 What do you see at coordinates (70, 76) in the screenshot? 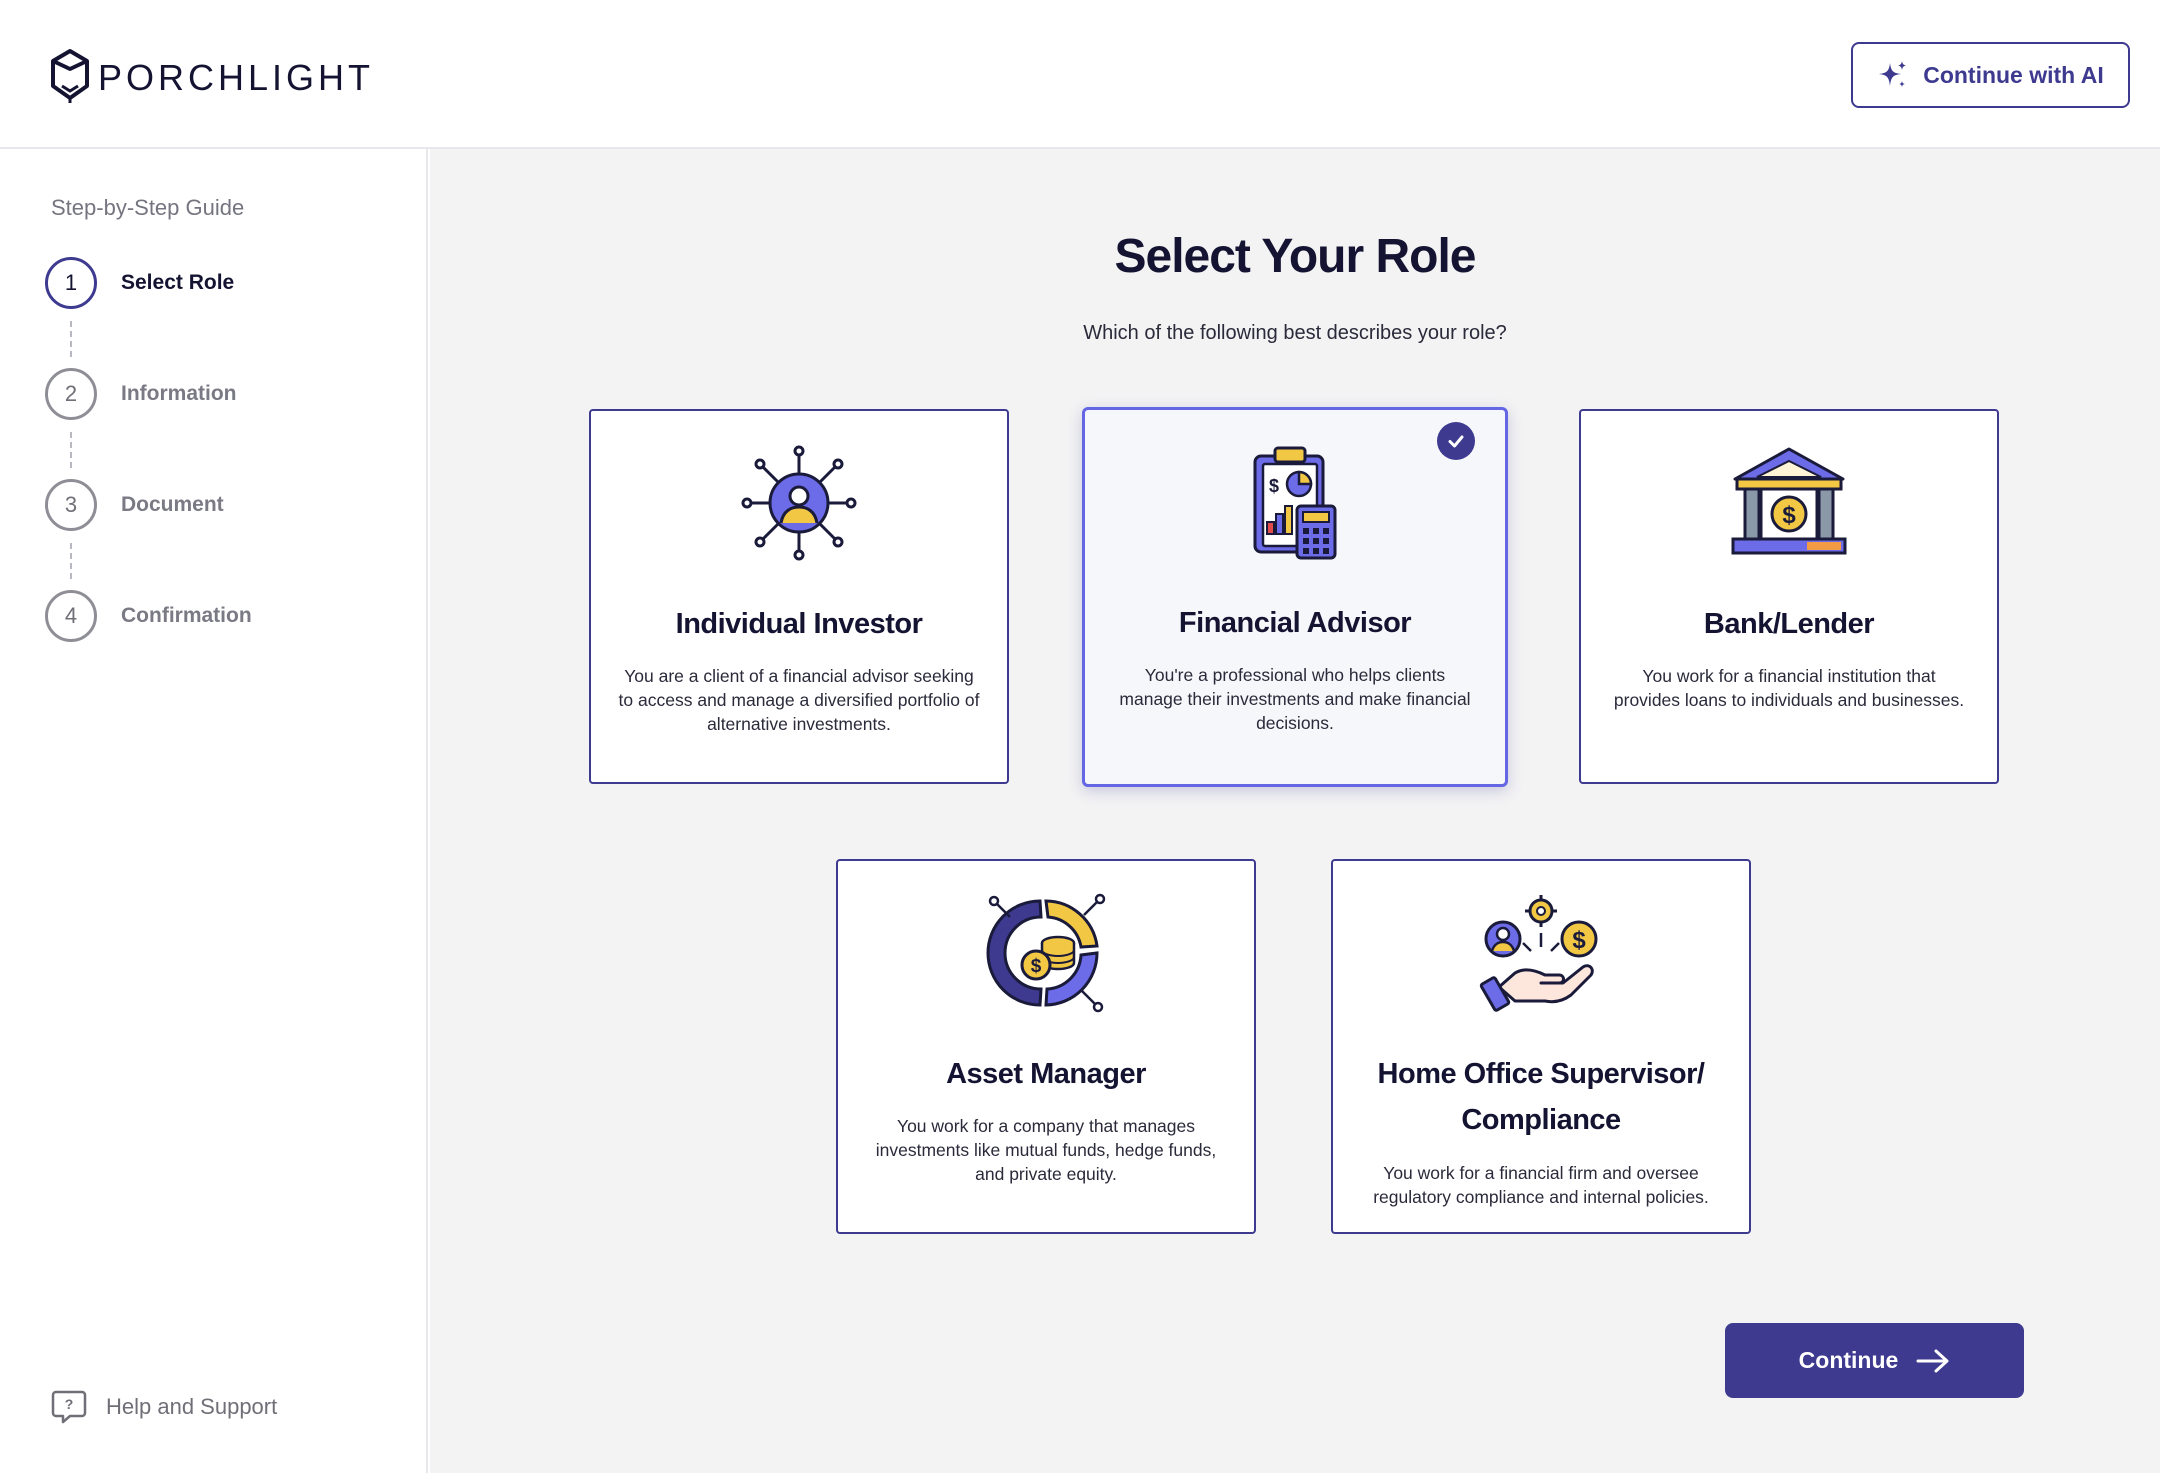
I see `lantern-logo-icon` at bounding box center [70, 76].